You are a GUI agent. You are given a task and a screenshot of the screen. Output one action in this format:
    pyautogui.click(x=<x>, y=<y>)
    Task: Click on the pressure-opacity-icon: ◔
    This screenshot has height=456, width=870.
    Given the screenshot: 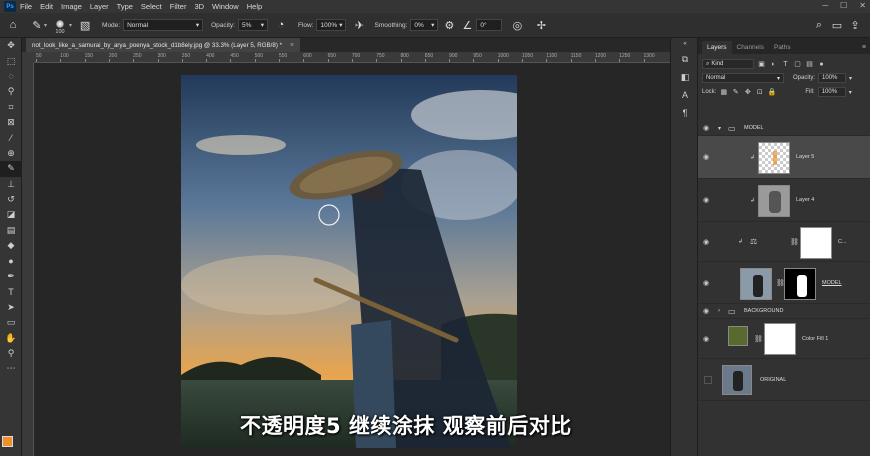 What is the action you would take?
    pyautogui.click(x=281, y=25)
    